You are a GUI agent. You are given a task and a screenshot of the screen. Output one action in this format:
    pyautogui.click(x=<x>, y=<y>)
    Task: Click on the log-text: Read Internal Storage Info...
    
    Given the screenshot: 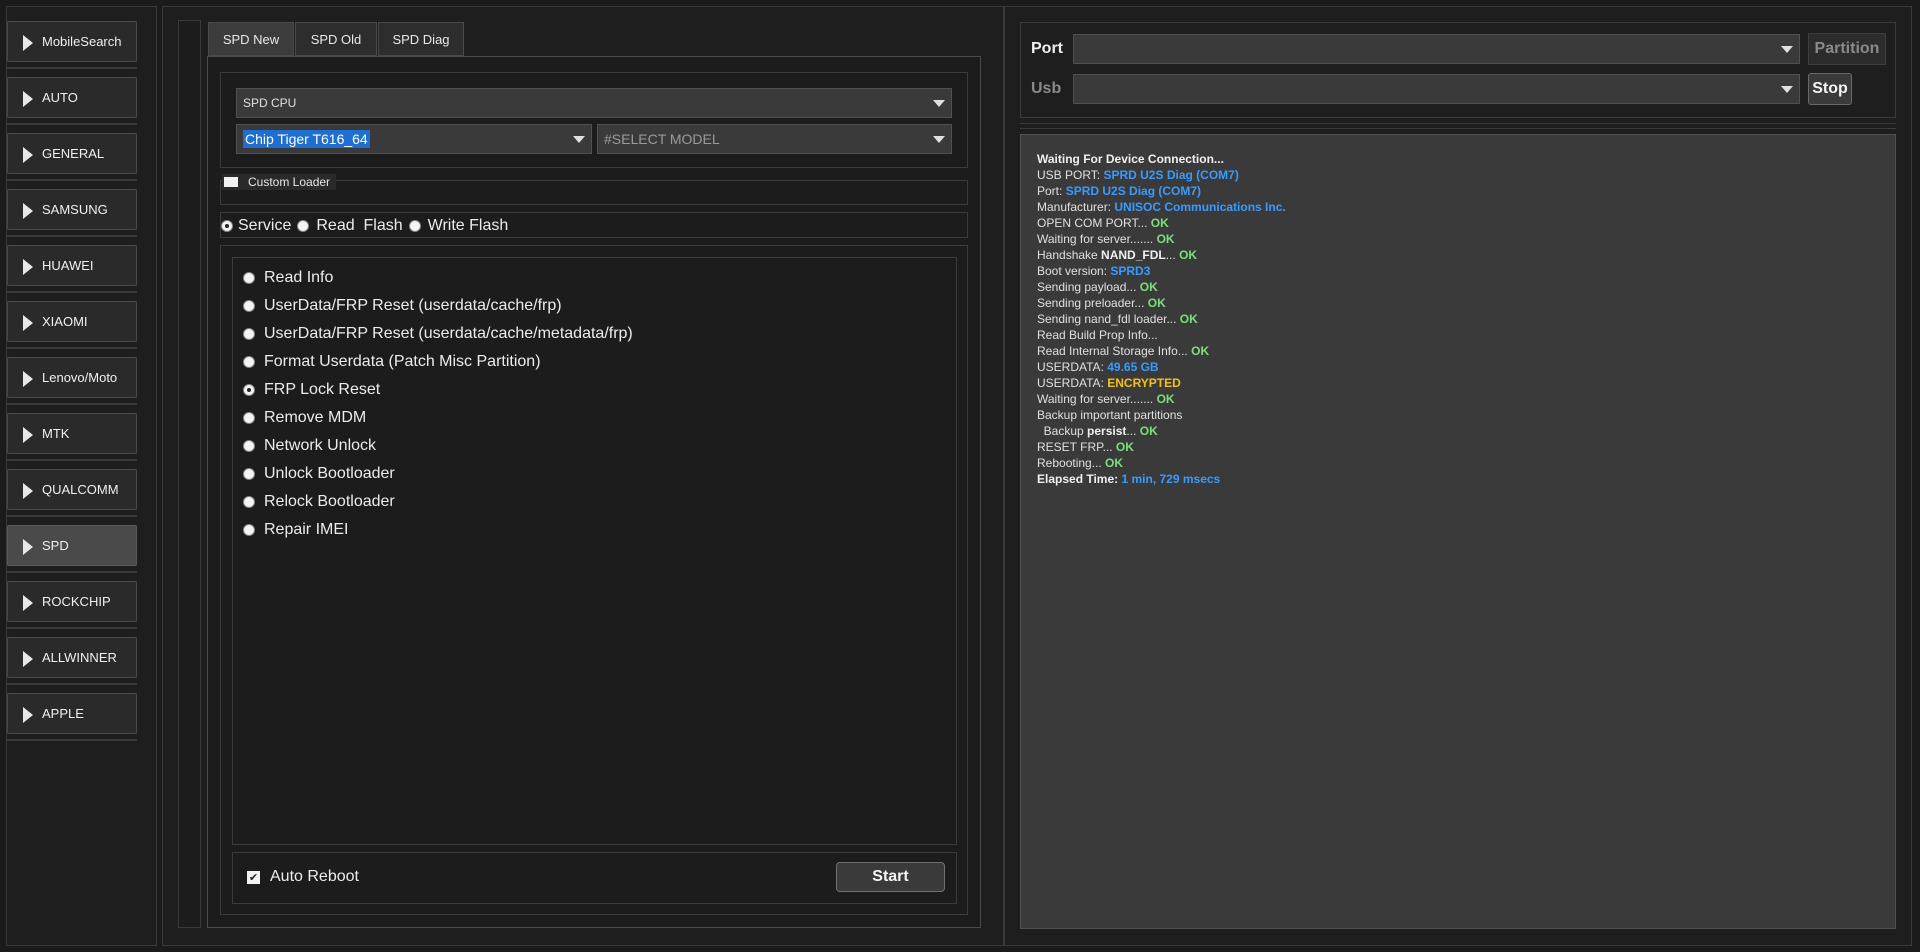 What is the action you would take?
    pyautogui.click(x=1114, y=351)
    